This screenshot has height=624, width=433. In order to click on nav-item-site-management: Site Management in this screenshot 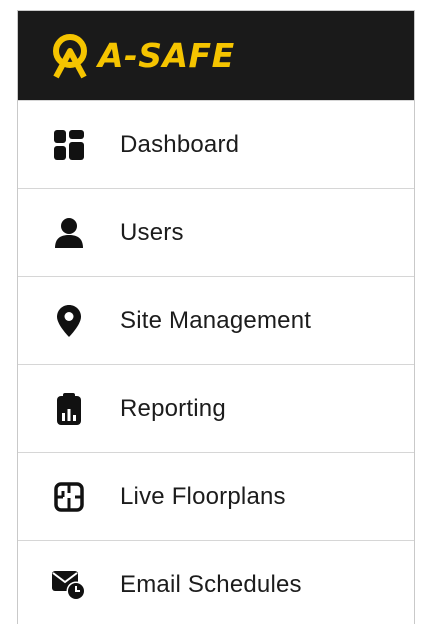, I will do `click(216, 320)`.